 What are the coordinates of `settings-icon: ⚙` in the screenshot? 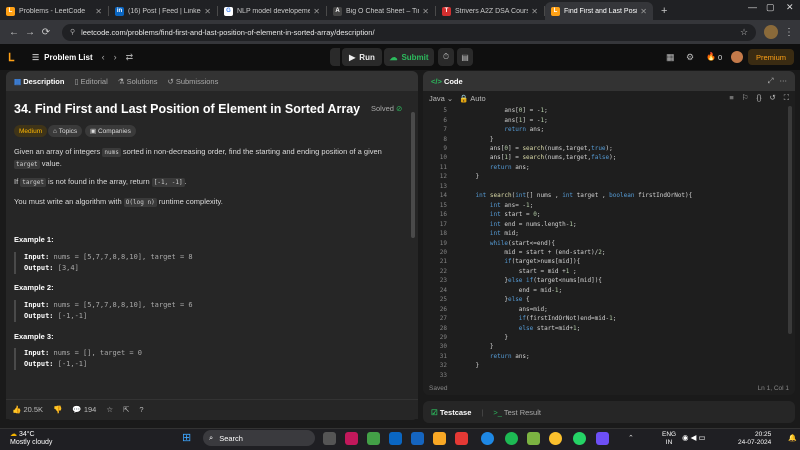 It's located at (690, 57).